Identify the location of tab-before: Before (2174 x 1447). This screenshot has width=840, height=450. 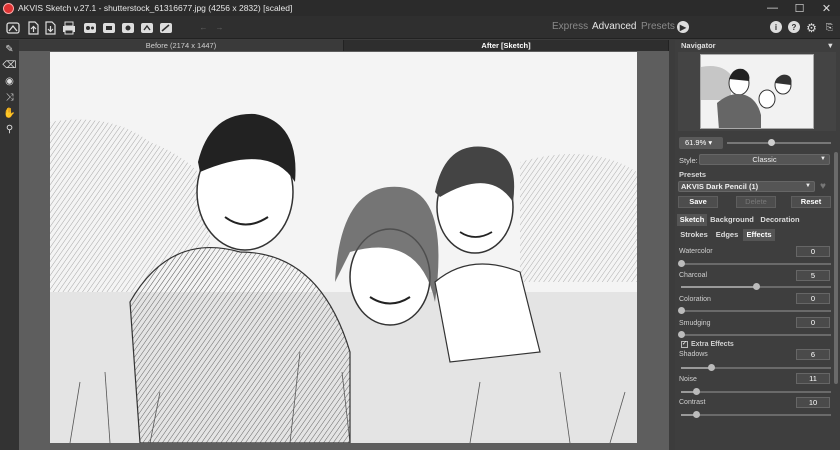
(181, 45).